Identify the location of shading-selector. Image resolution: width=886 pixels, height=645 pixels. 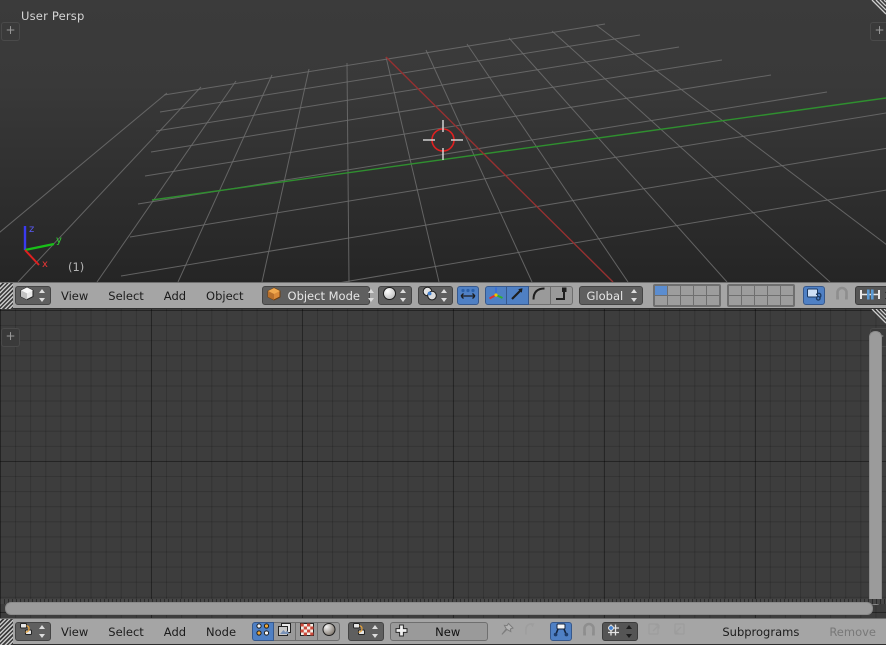
(394, 295).